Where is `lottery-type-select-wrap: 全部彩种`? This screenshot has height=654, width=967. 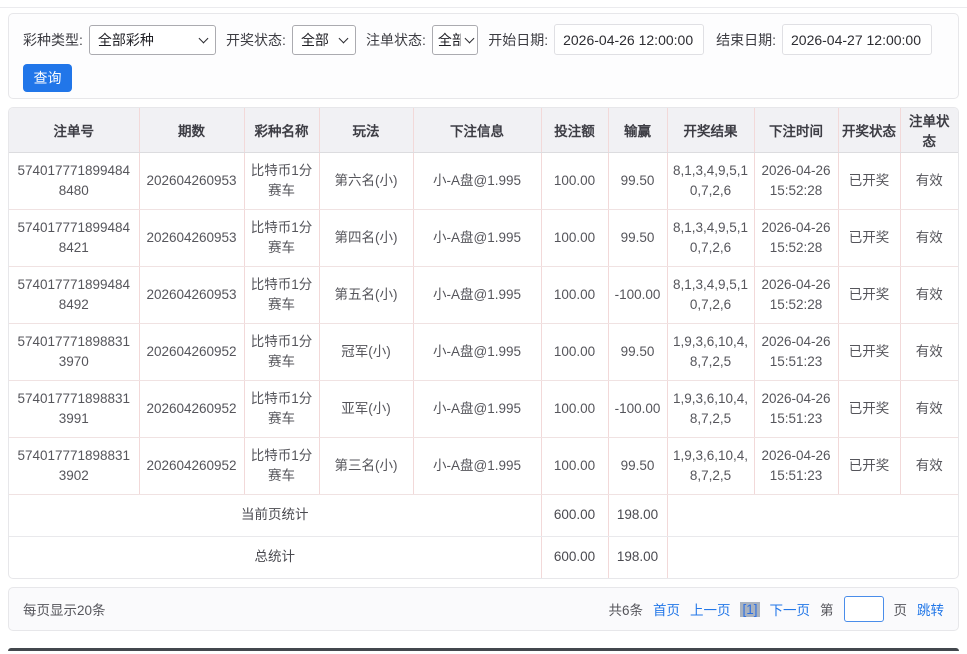
lottery-type-select-wrap: 全部彩种 is located at coordinates (152, 39).